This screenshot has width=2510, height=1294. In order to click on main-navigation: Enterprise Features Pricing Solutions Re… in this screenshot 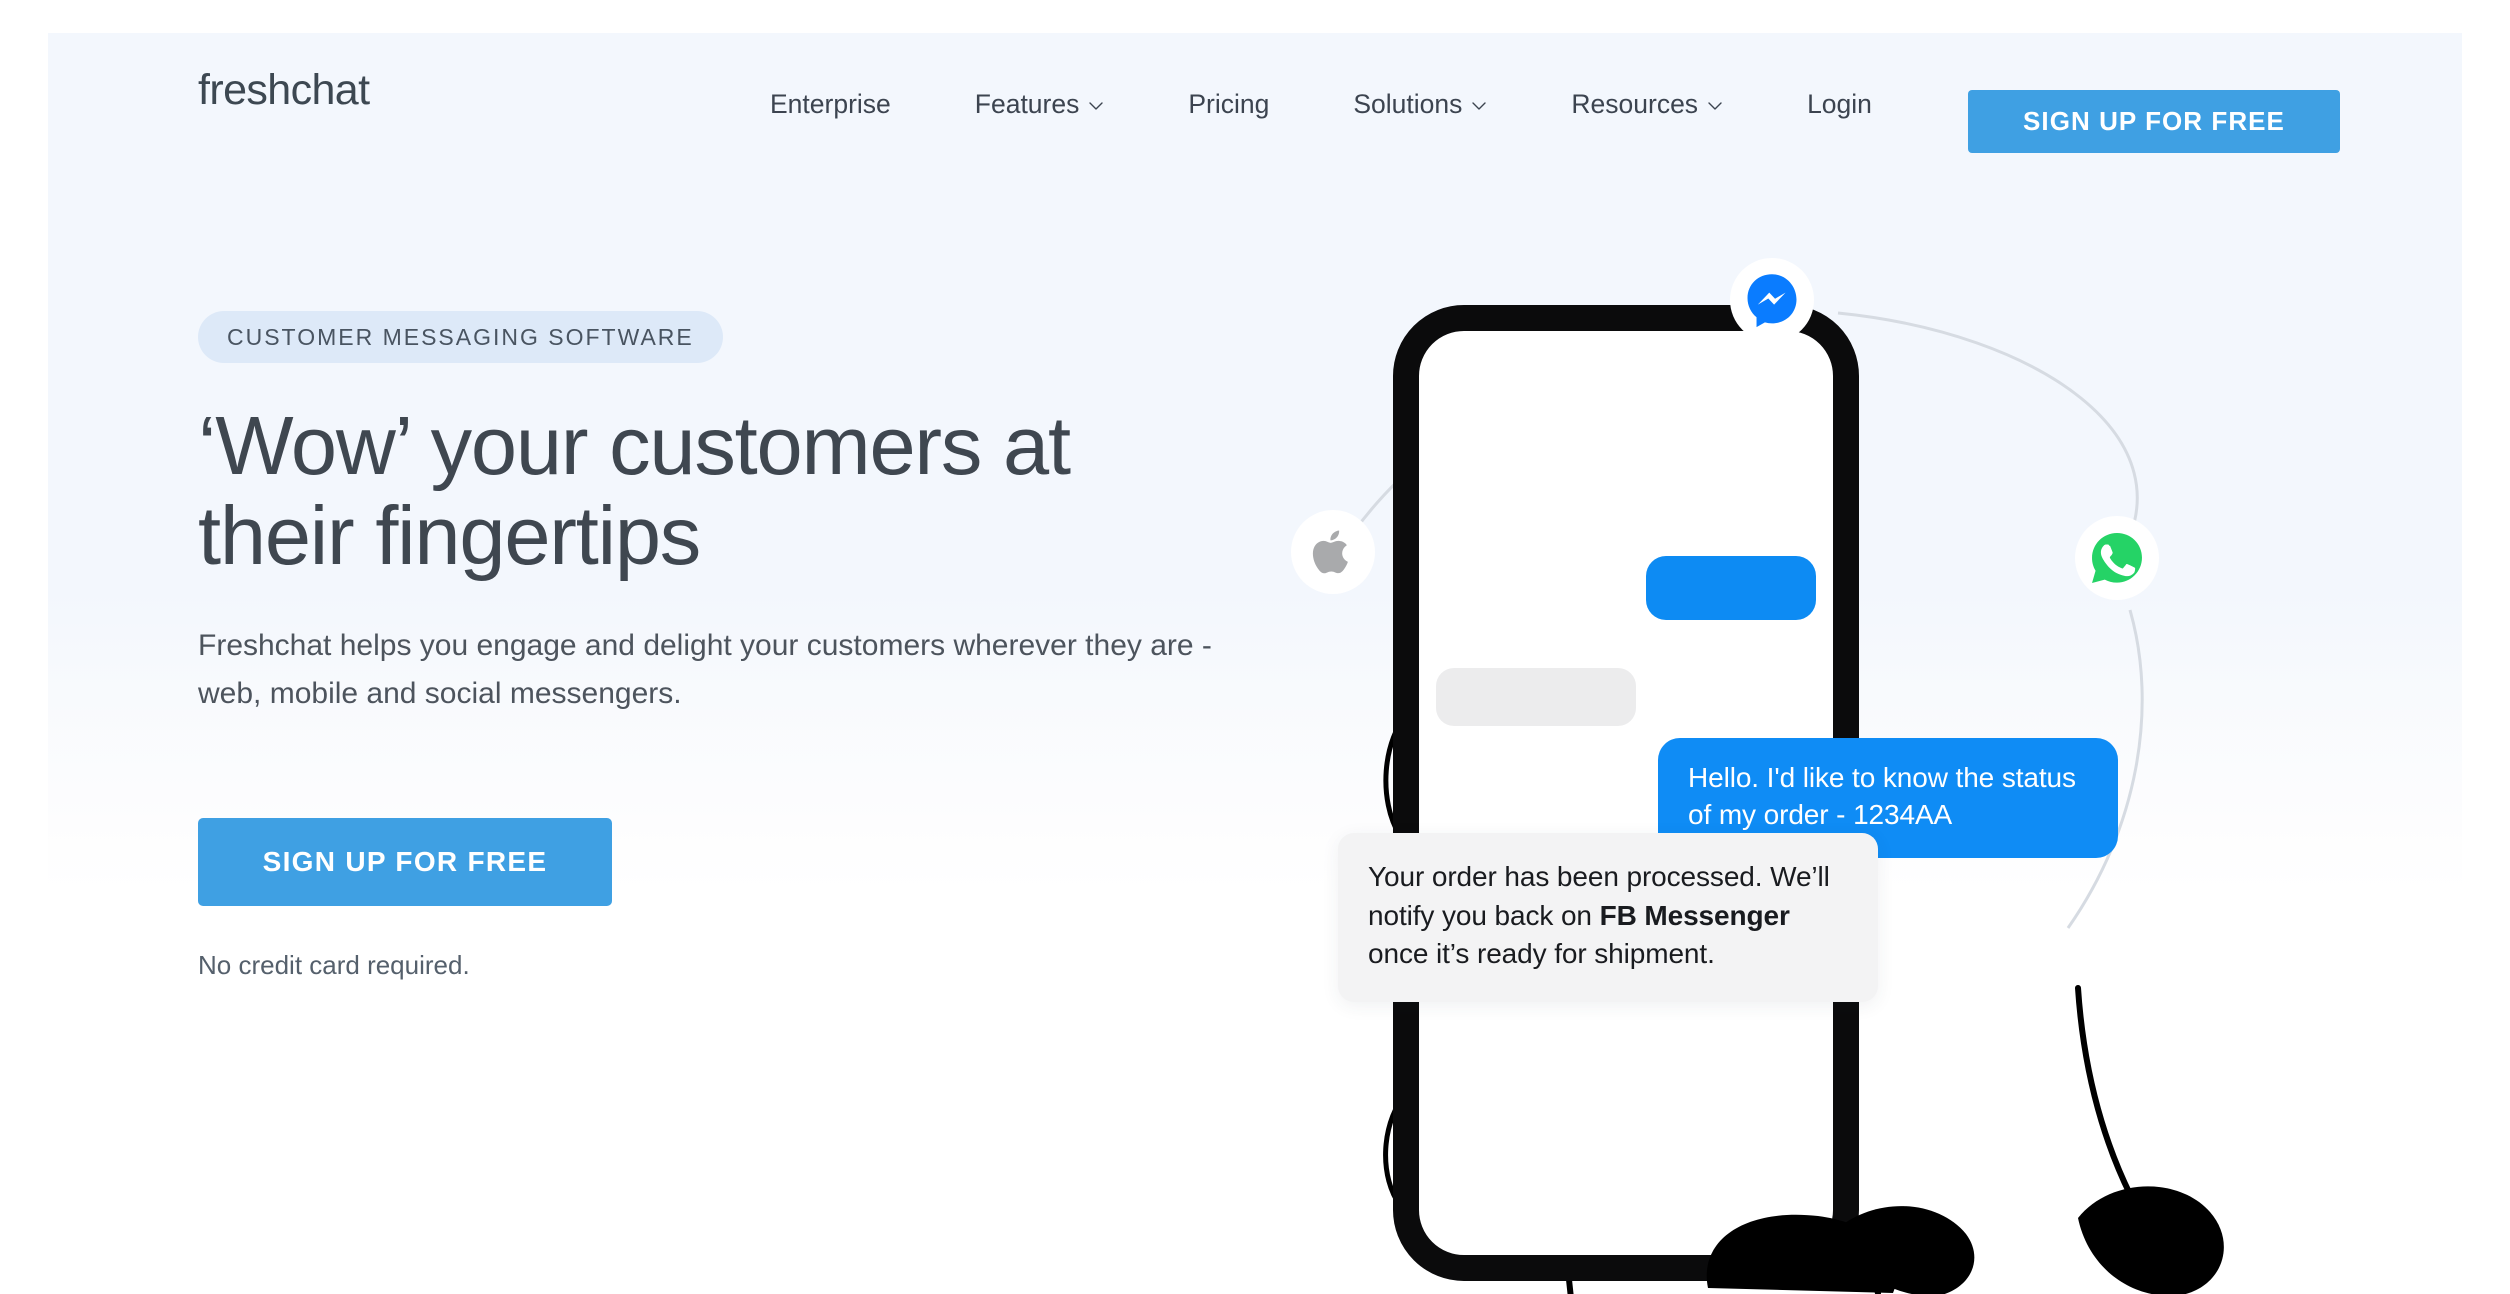, I will do `click(1321, 104)`.